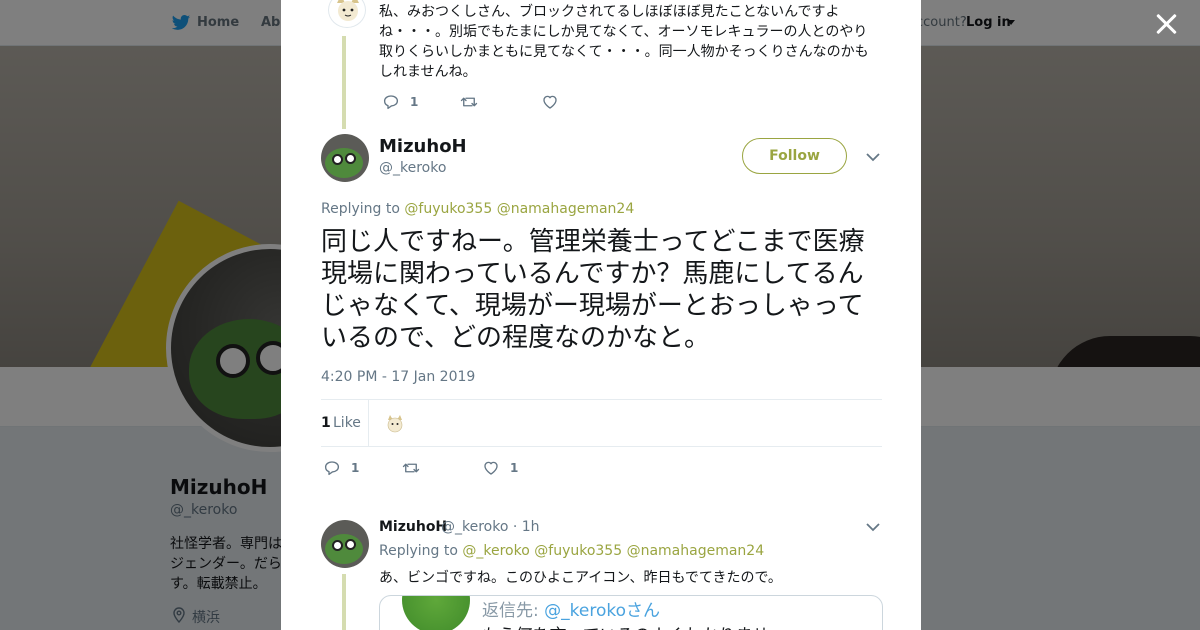  What do you see at coordinates (413, 527) in the screenshot?
I see `reply-tweet-name: MizuhoH` at bounding box center [413, 527].